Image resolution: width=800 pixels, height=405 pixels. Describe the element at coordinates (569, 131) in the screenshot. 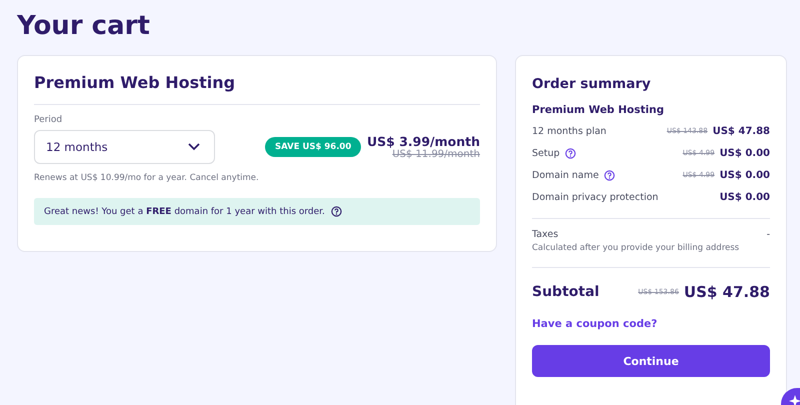

I see `line-item-label: 12 months plan` at that location.